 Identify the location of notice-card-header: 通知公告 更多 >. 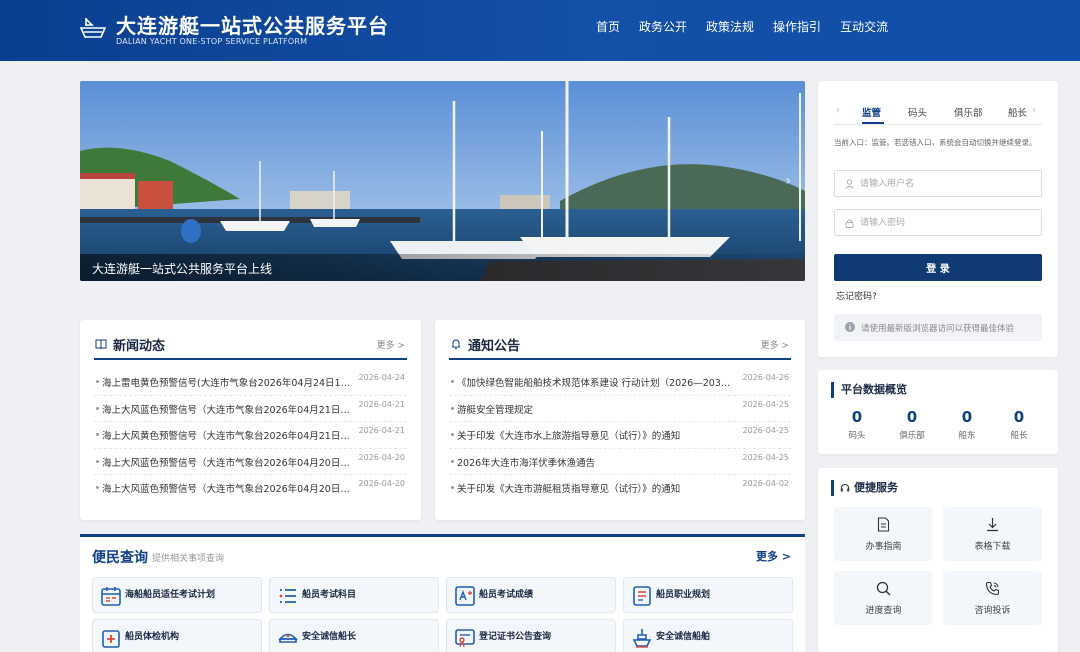
(620, 347).